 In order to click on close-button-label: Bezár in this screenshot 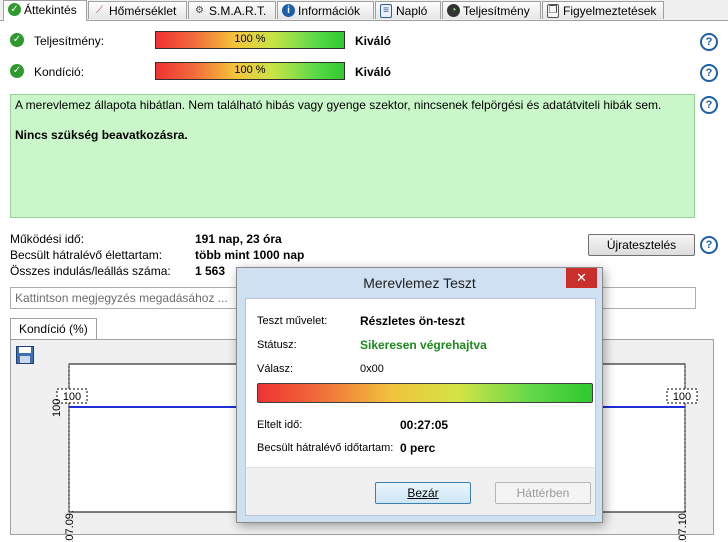, I will do `click(423, 493)`.